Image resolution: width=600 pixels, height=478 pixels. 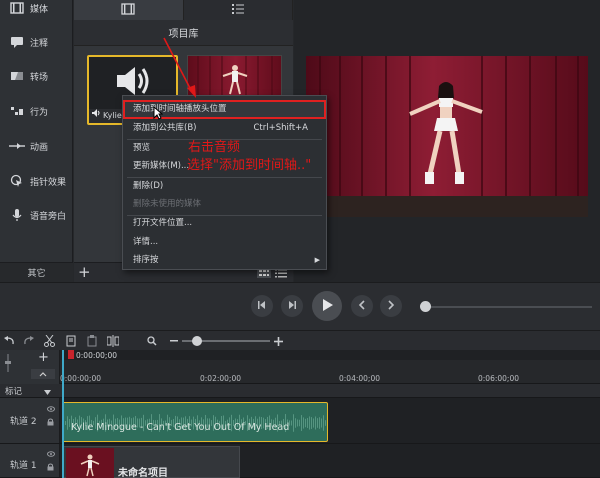 I want to click on other-label: 其它, so click(x=36, y=274).